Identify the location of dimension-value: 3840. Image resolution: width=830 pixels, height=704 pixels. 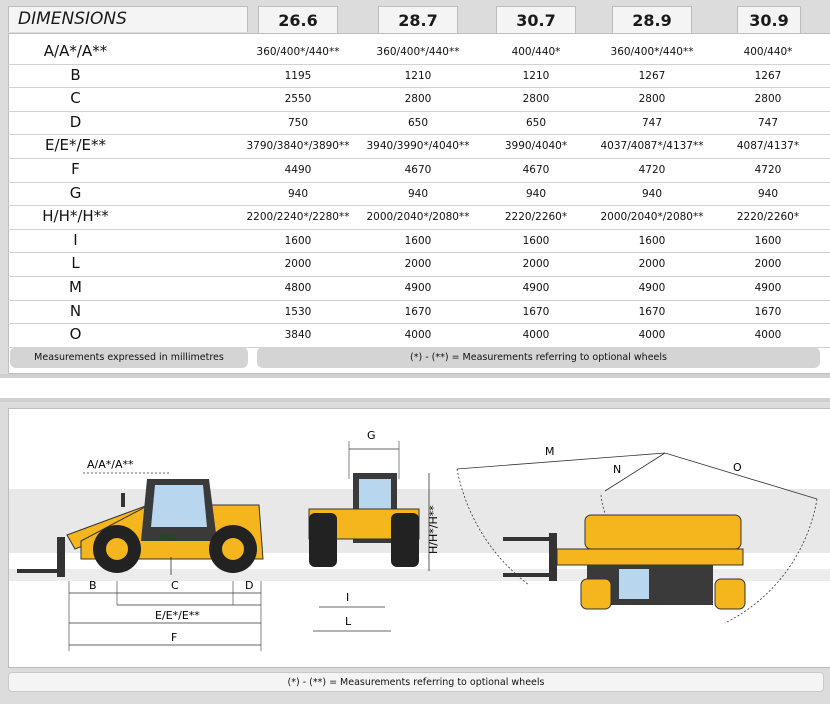
(298, 335).